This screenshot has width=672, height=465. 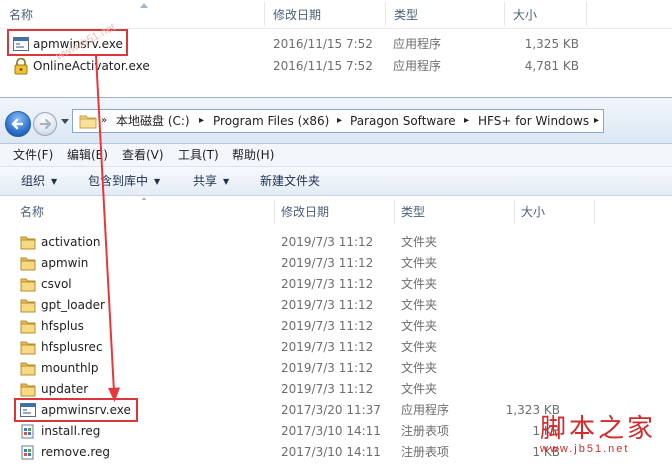 What do you see at coordinates (198, 155) in the screenshot?
I see `menu-tools: 工具(T)` at bounding box center [198, 155].